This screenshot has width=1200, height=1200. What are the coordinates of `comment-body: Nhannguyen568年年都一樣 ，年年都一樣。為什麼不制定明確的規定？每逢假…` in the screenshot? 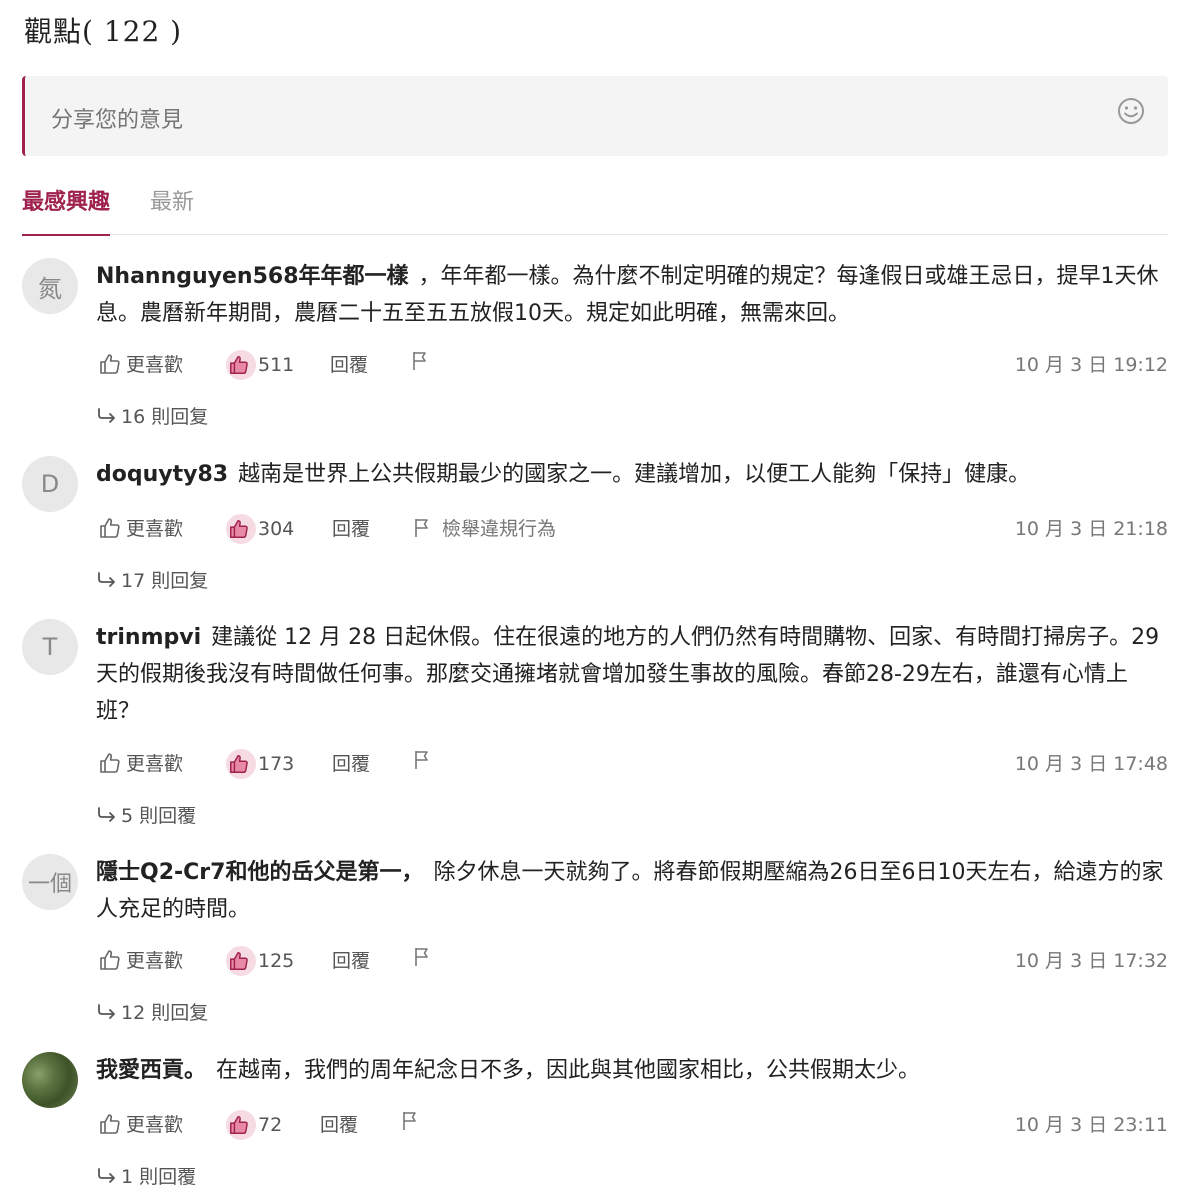 It's located at (632, 295).